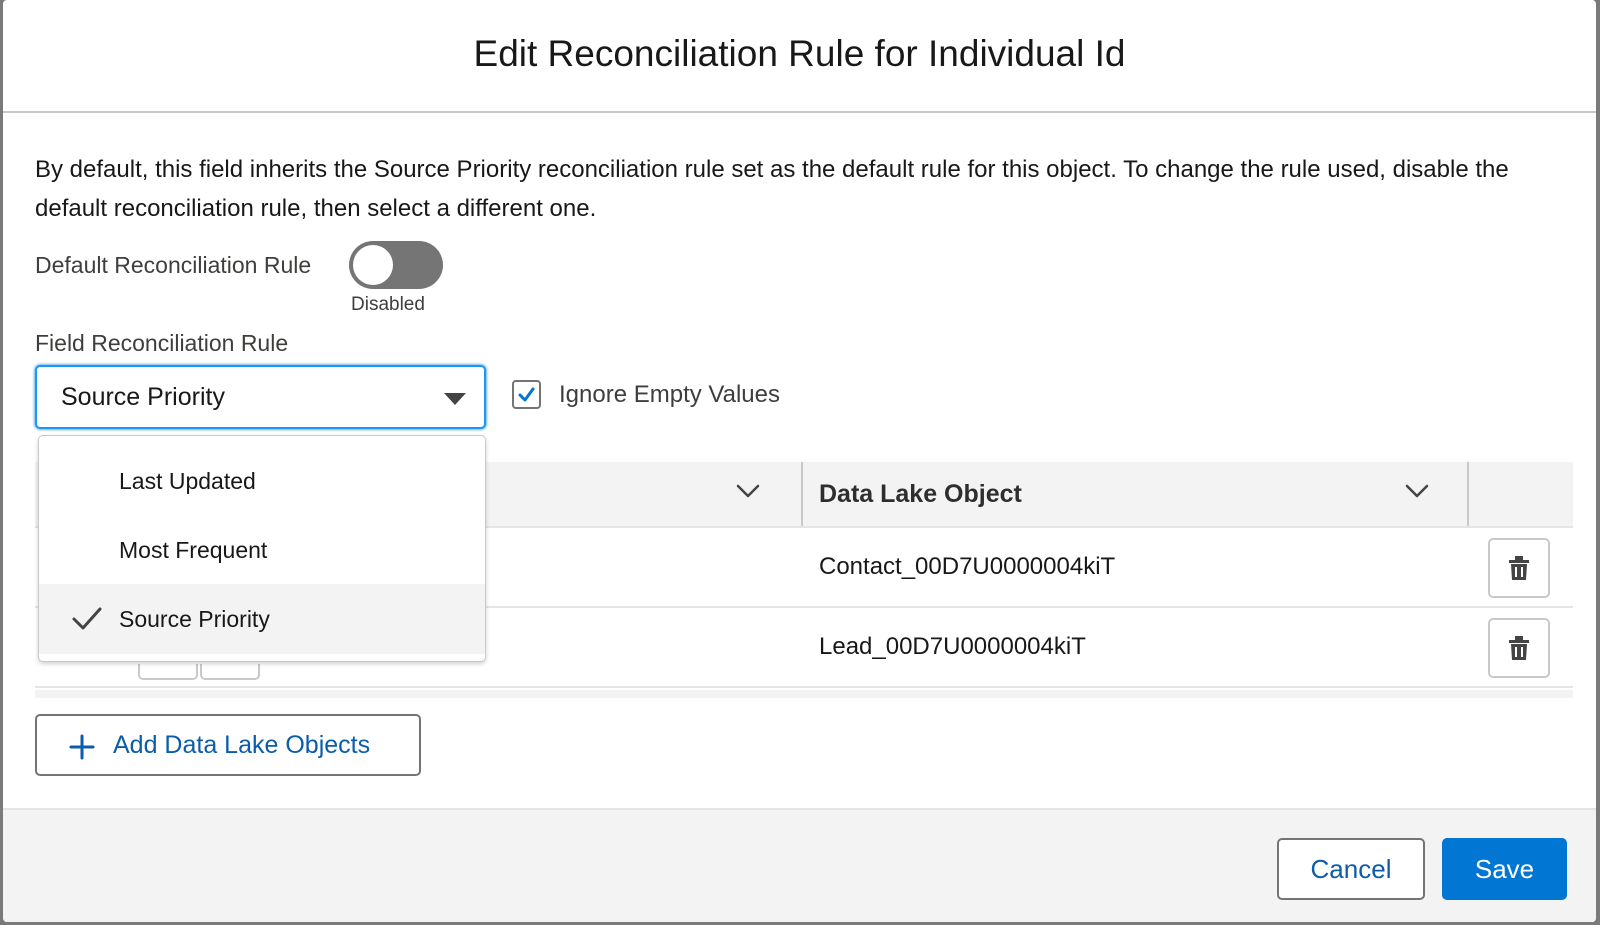 This screenshot has width=1600, height=925. I want to click on field-rule-label: Field Reconciliation Rule, so click(162, 343).